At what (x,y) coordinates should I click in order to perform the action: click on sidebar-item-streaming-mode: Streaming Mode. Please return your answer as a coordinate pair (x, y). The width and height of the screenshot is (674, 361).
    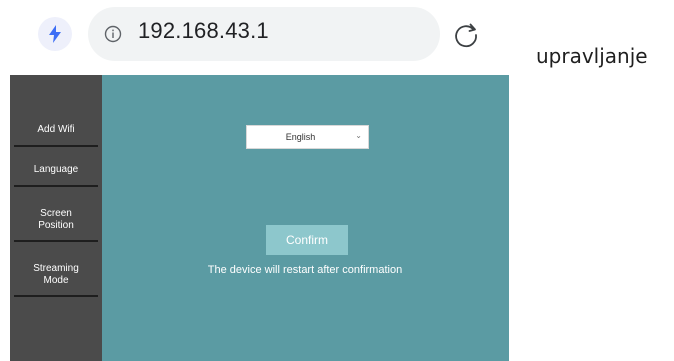
    Looking at the image, I should click on (56, 276).